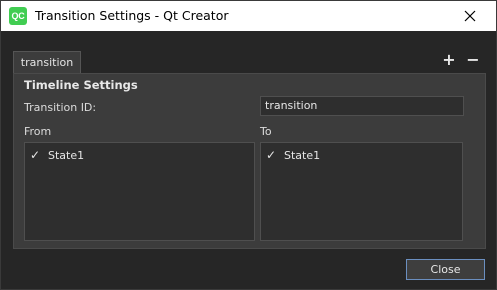  What do you see at coordinates (362, 106) in the screenshot?
I see `transition-id-field: transition` at bounding box center [362, 106].